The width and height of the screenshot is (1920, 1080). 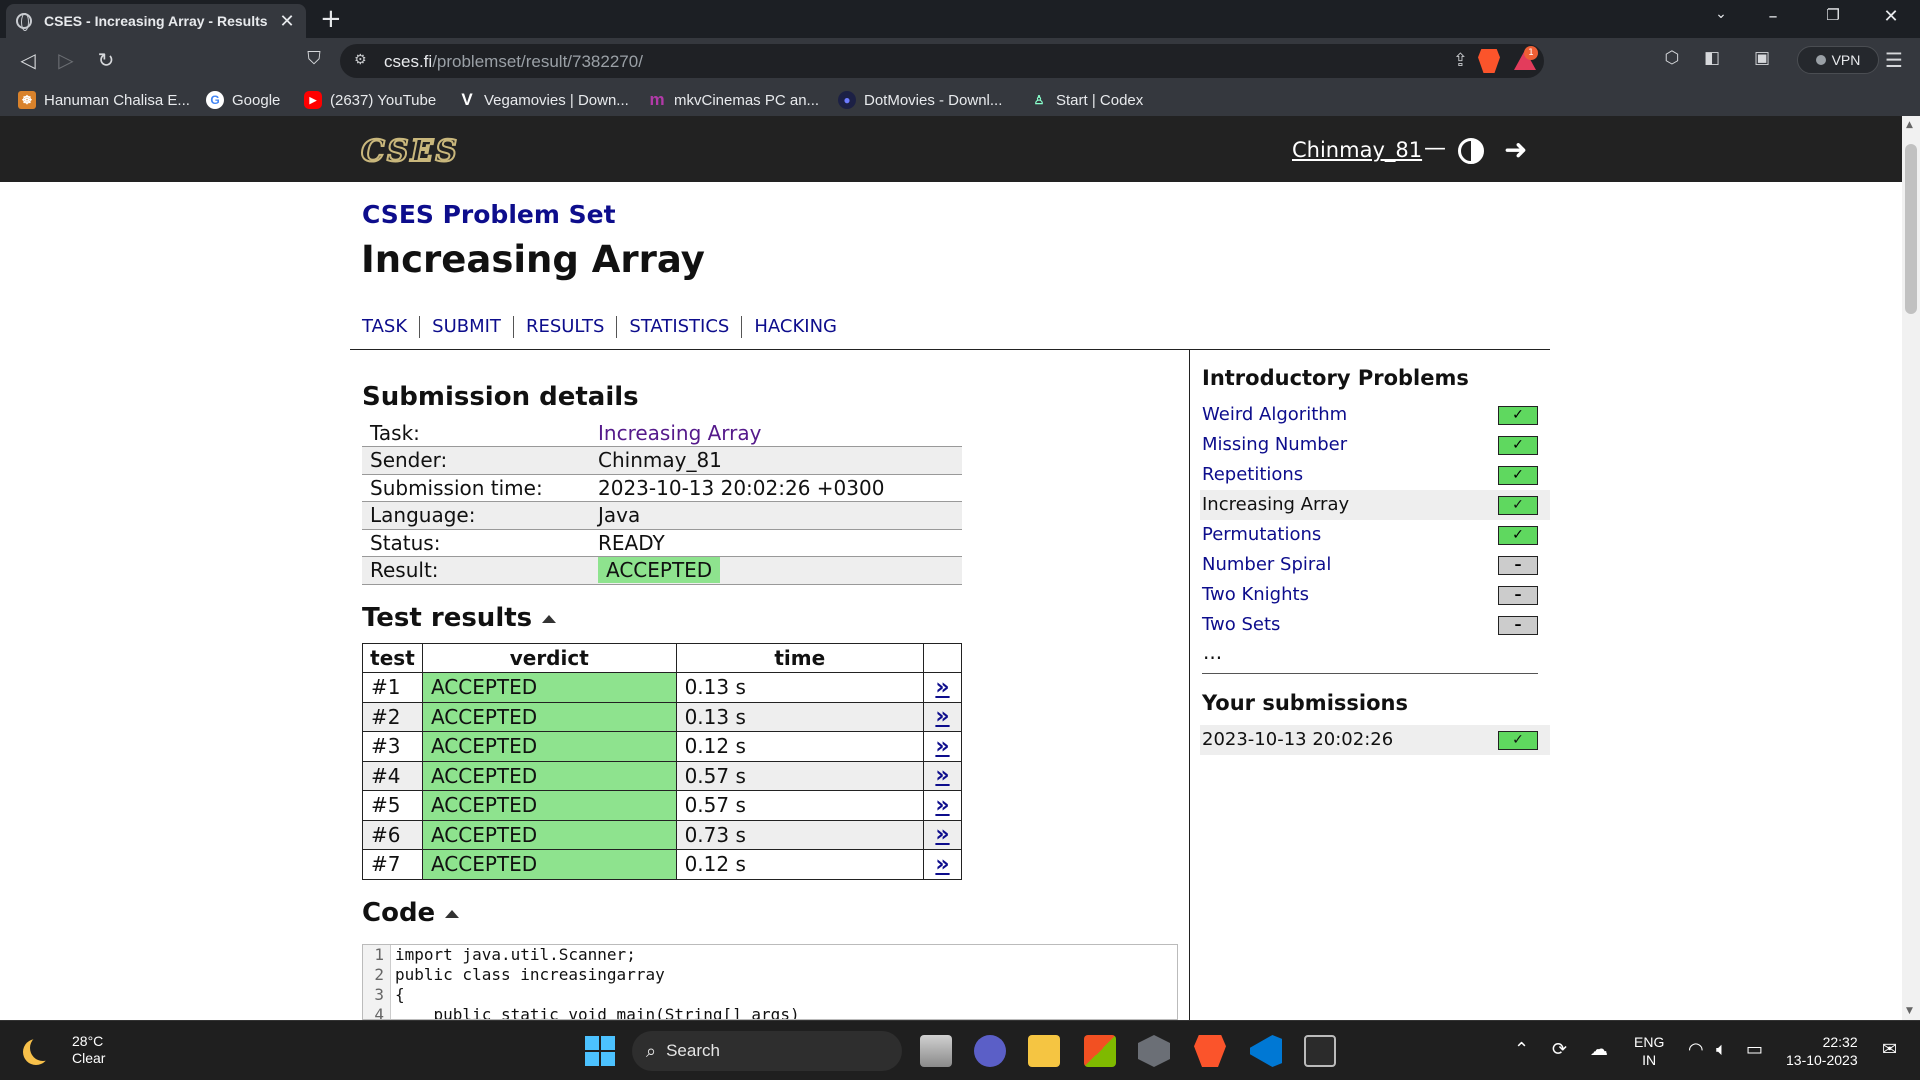 What do you see at coordinates (1087, 100) in the screenshot?
I see `bookmark-codex: ♙ Start | Codex` at bounding box center [1087, 100].